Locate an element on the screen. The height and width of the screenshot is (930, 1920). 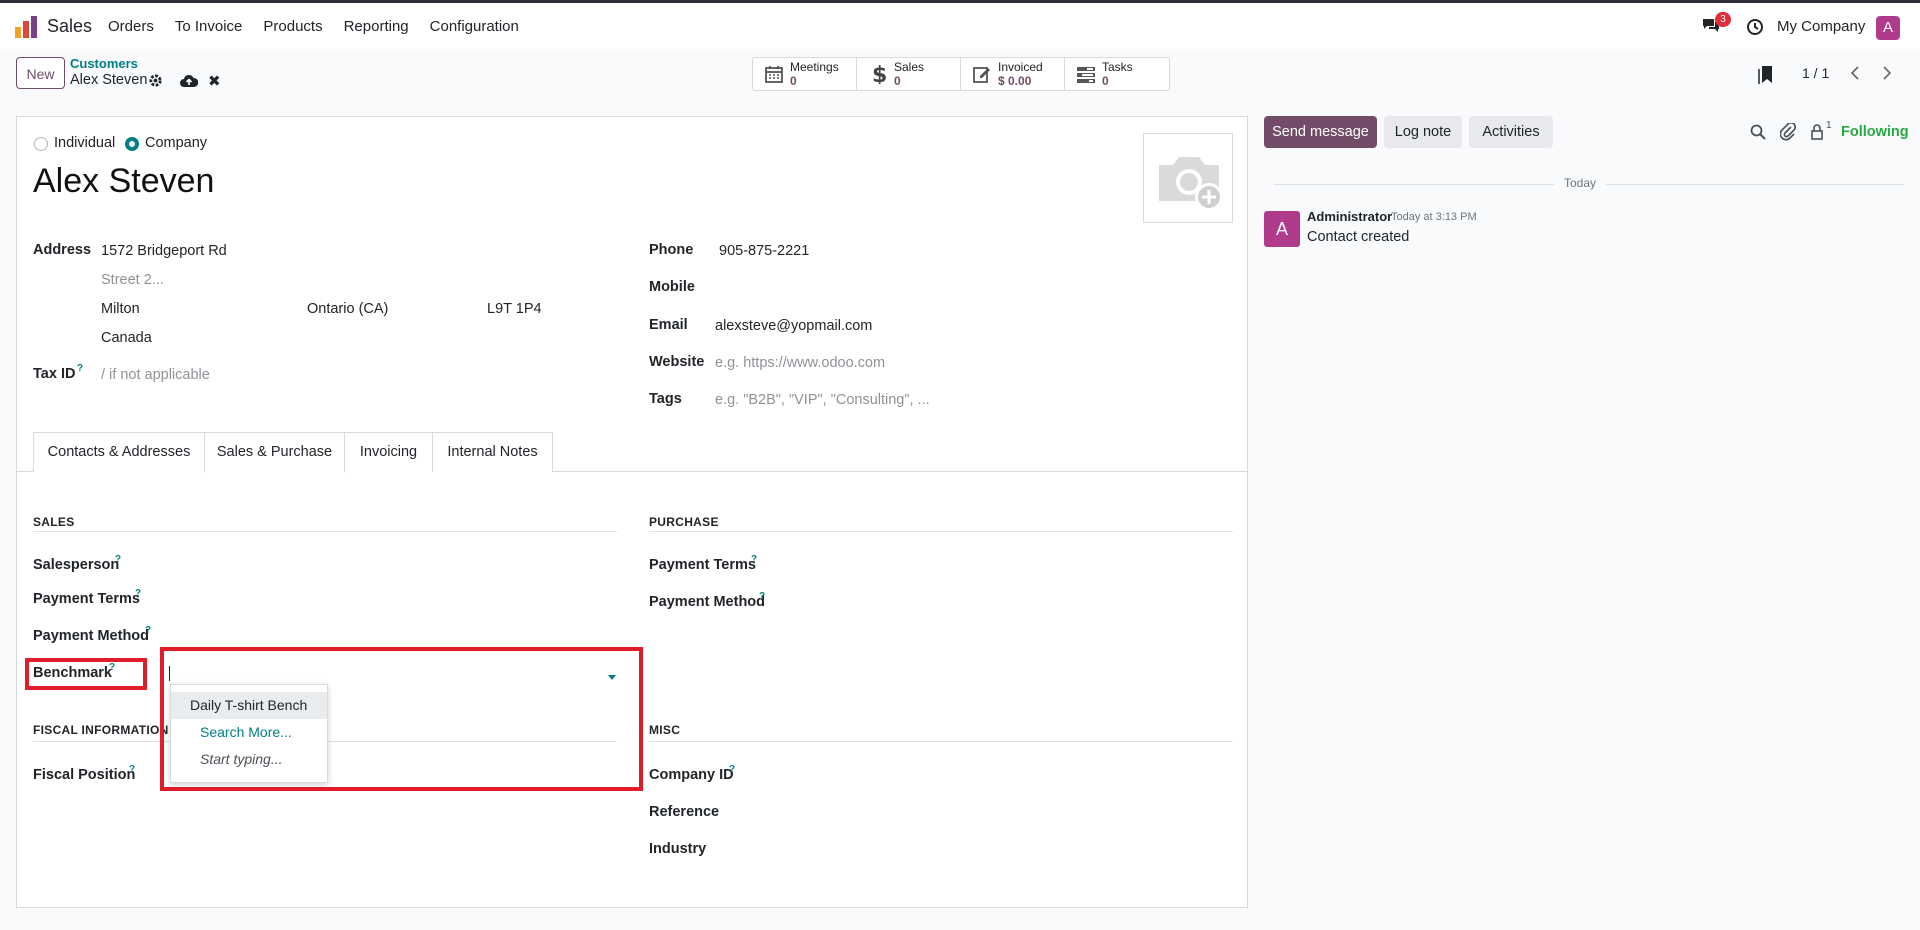
tab-sales-purchase: Sales & Purchase is located at coordinates (274, 452).